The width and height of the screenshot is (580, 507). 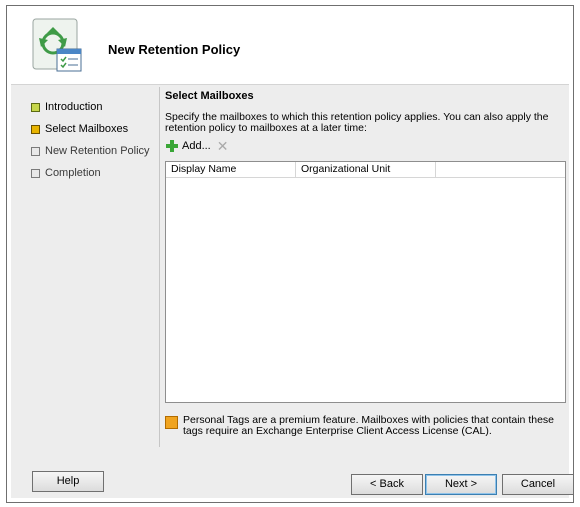 I want to click on step-label: New Retention Policy, so click(x=97, y=151).